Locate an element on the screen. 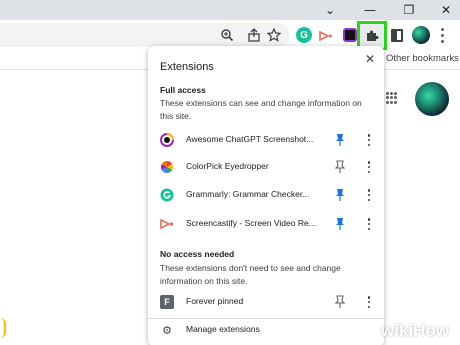 Image resolution: width=460 pixels, height=345 pixels. page-profile-avatar is located at coordinates (432, 99).